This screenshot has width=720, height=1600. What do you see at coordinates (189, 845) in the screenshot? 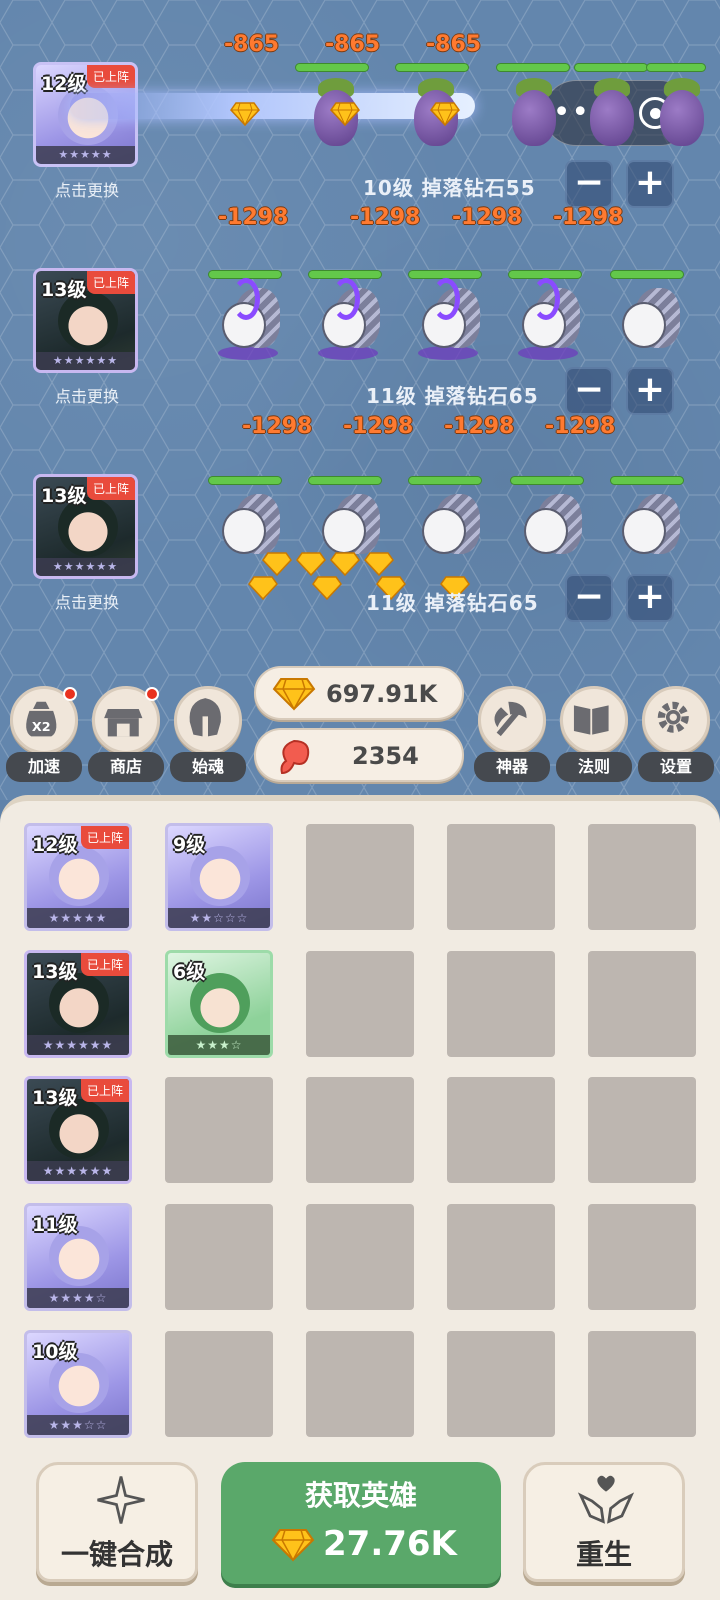
I see `hero-level: 9级` at bounding box center [189, 845].